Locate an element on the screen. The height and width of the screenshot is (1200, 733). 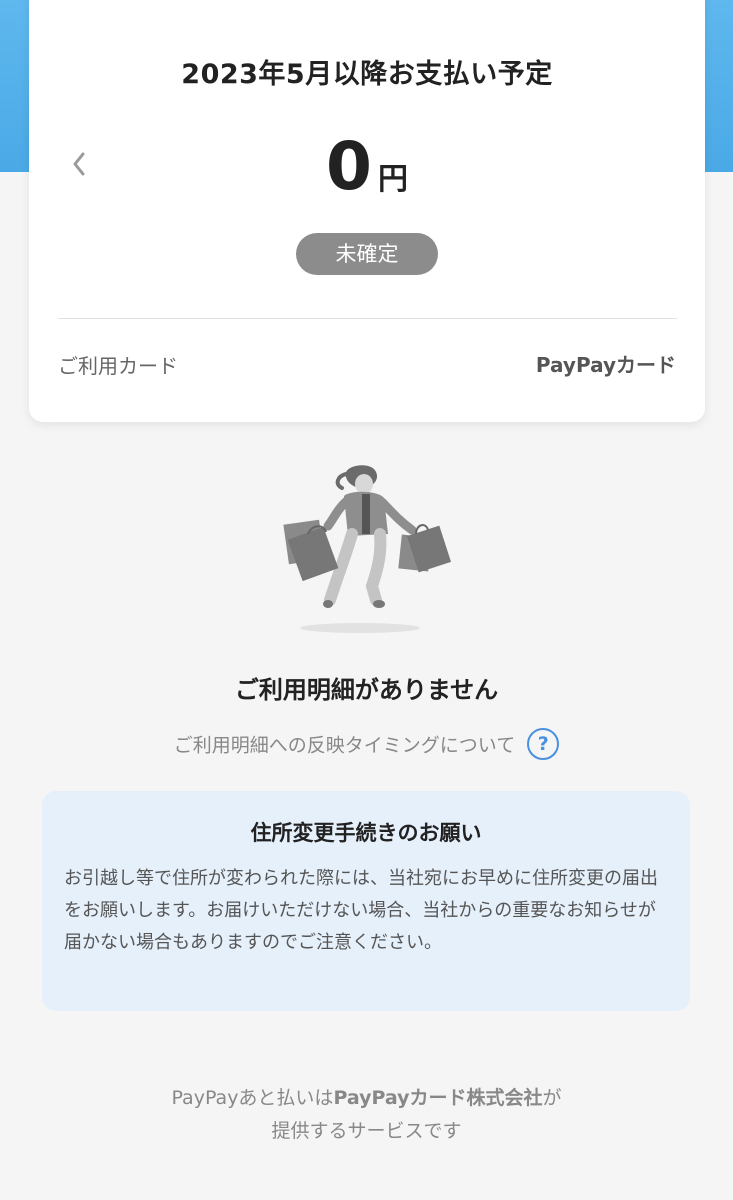
footer-line-1: PayPayあと払いはPayPayカード株式会社が is located at coordinates (366, 1098).